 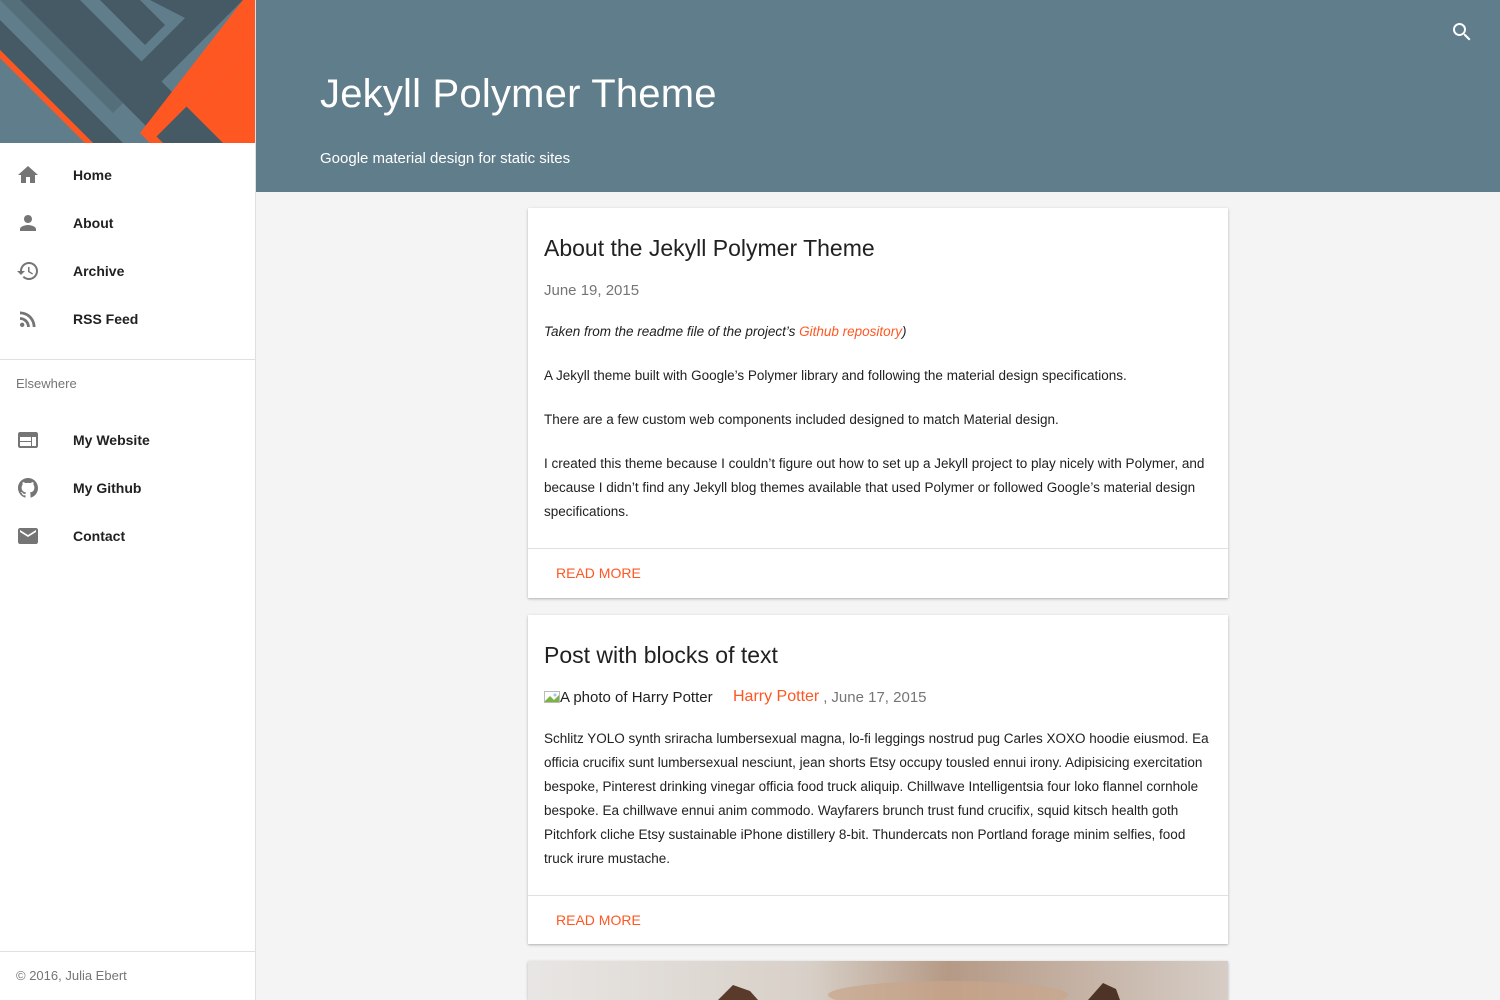 I want to click on sidebar-footer: © 2016, Julia Ebert, so click(x=127, y=975).